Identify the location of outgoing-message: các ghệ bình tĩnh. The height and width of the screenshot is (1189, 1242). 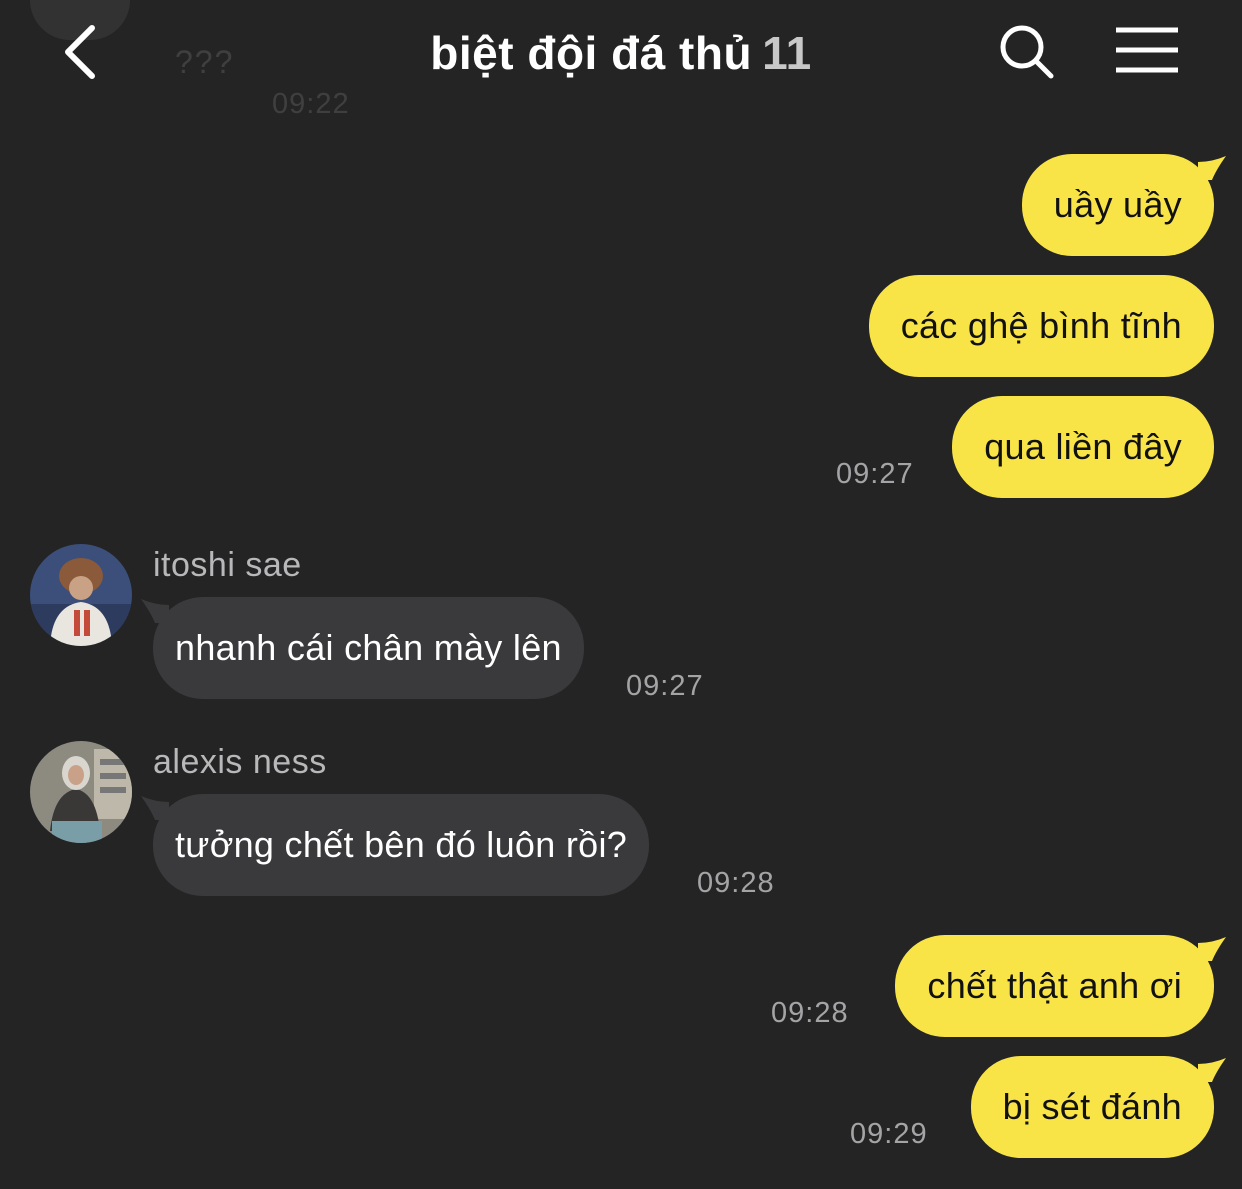
(1041, 326).